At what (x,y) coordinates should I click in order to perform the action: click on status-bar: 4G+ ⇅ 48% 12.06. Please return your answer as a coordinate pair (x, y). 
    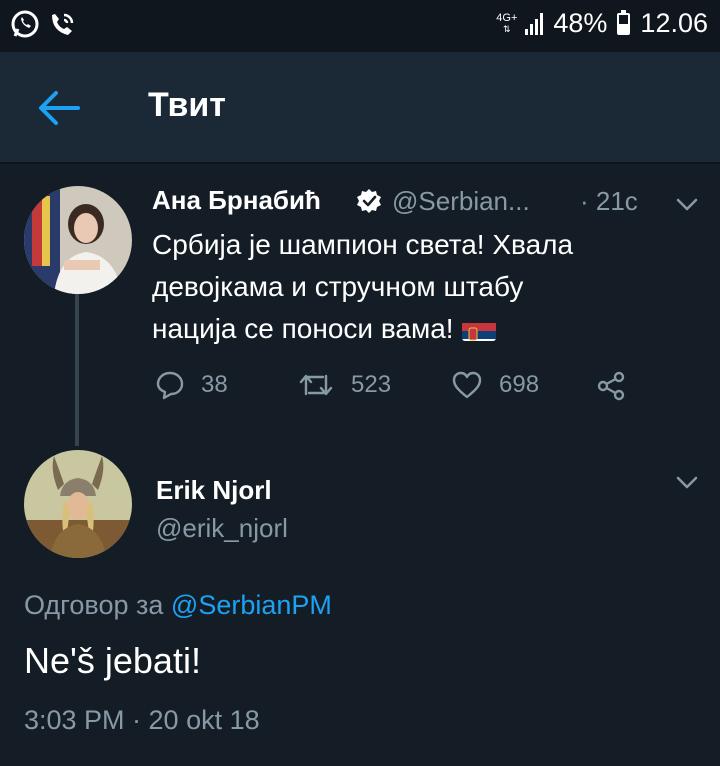
    Looking at the image, I should click on (360, 26).